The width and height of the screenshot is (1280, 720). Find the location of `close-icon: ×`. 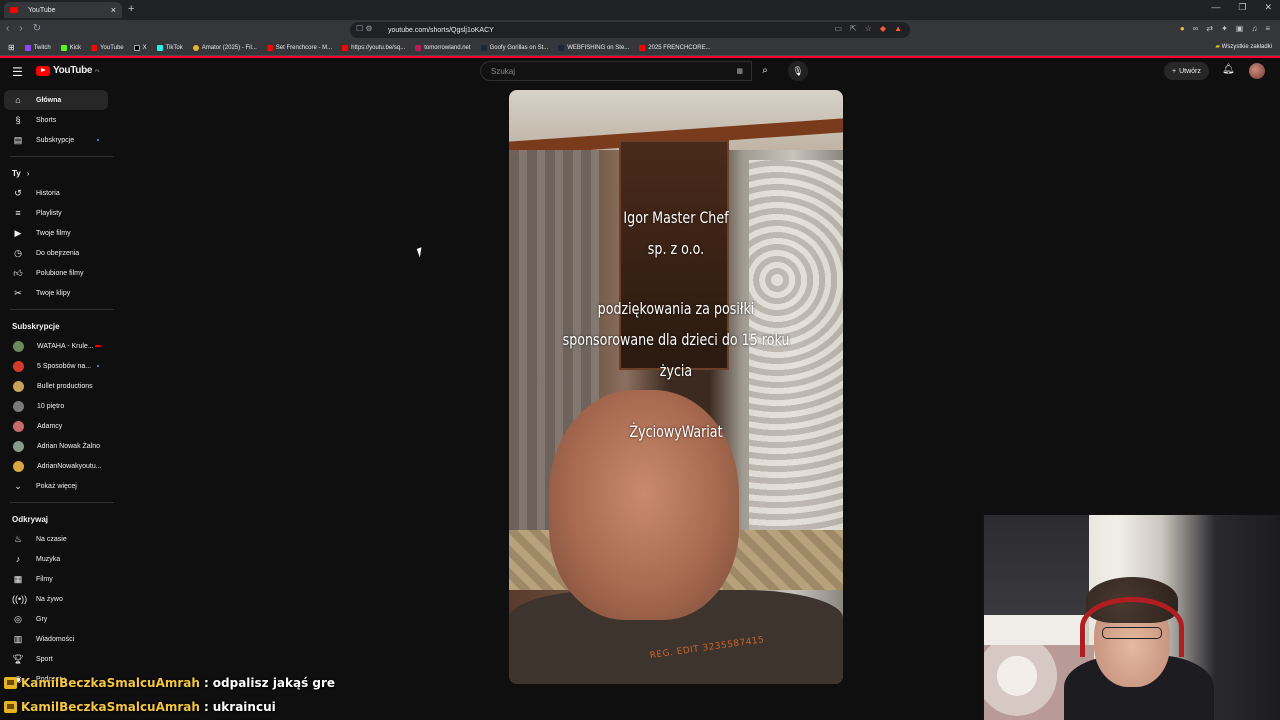

close-icon: × is located at coordinates (113, 10).